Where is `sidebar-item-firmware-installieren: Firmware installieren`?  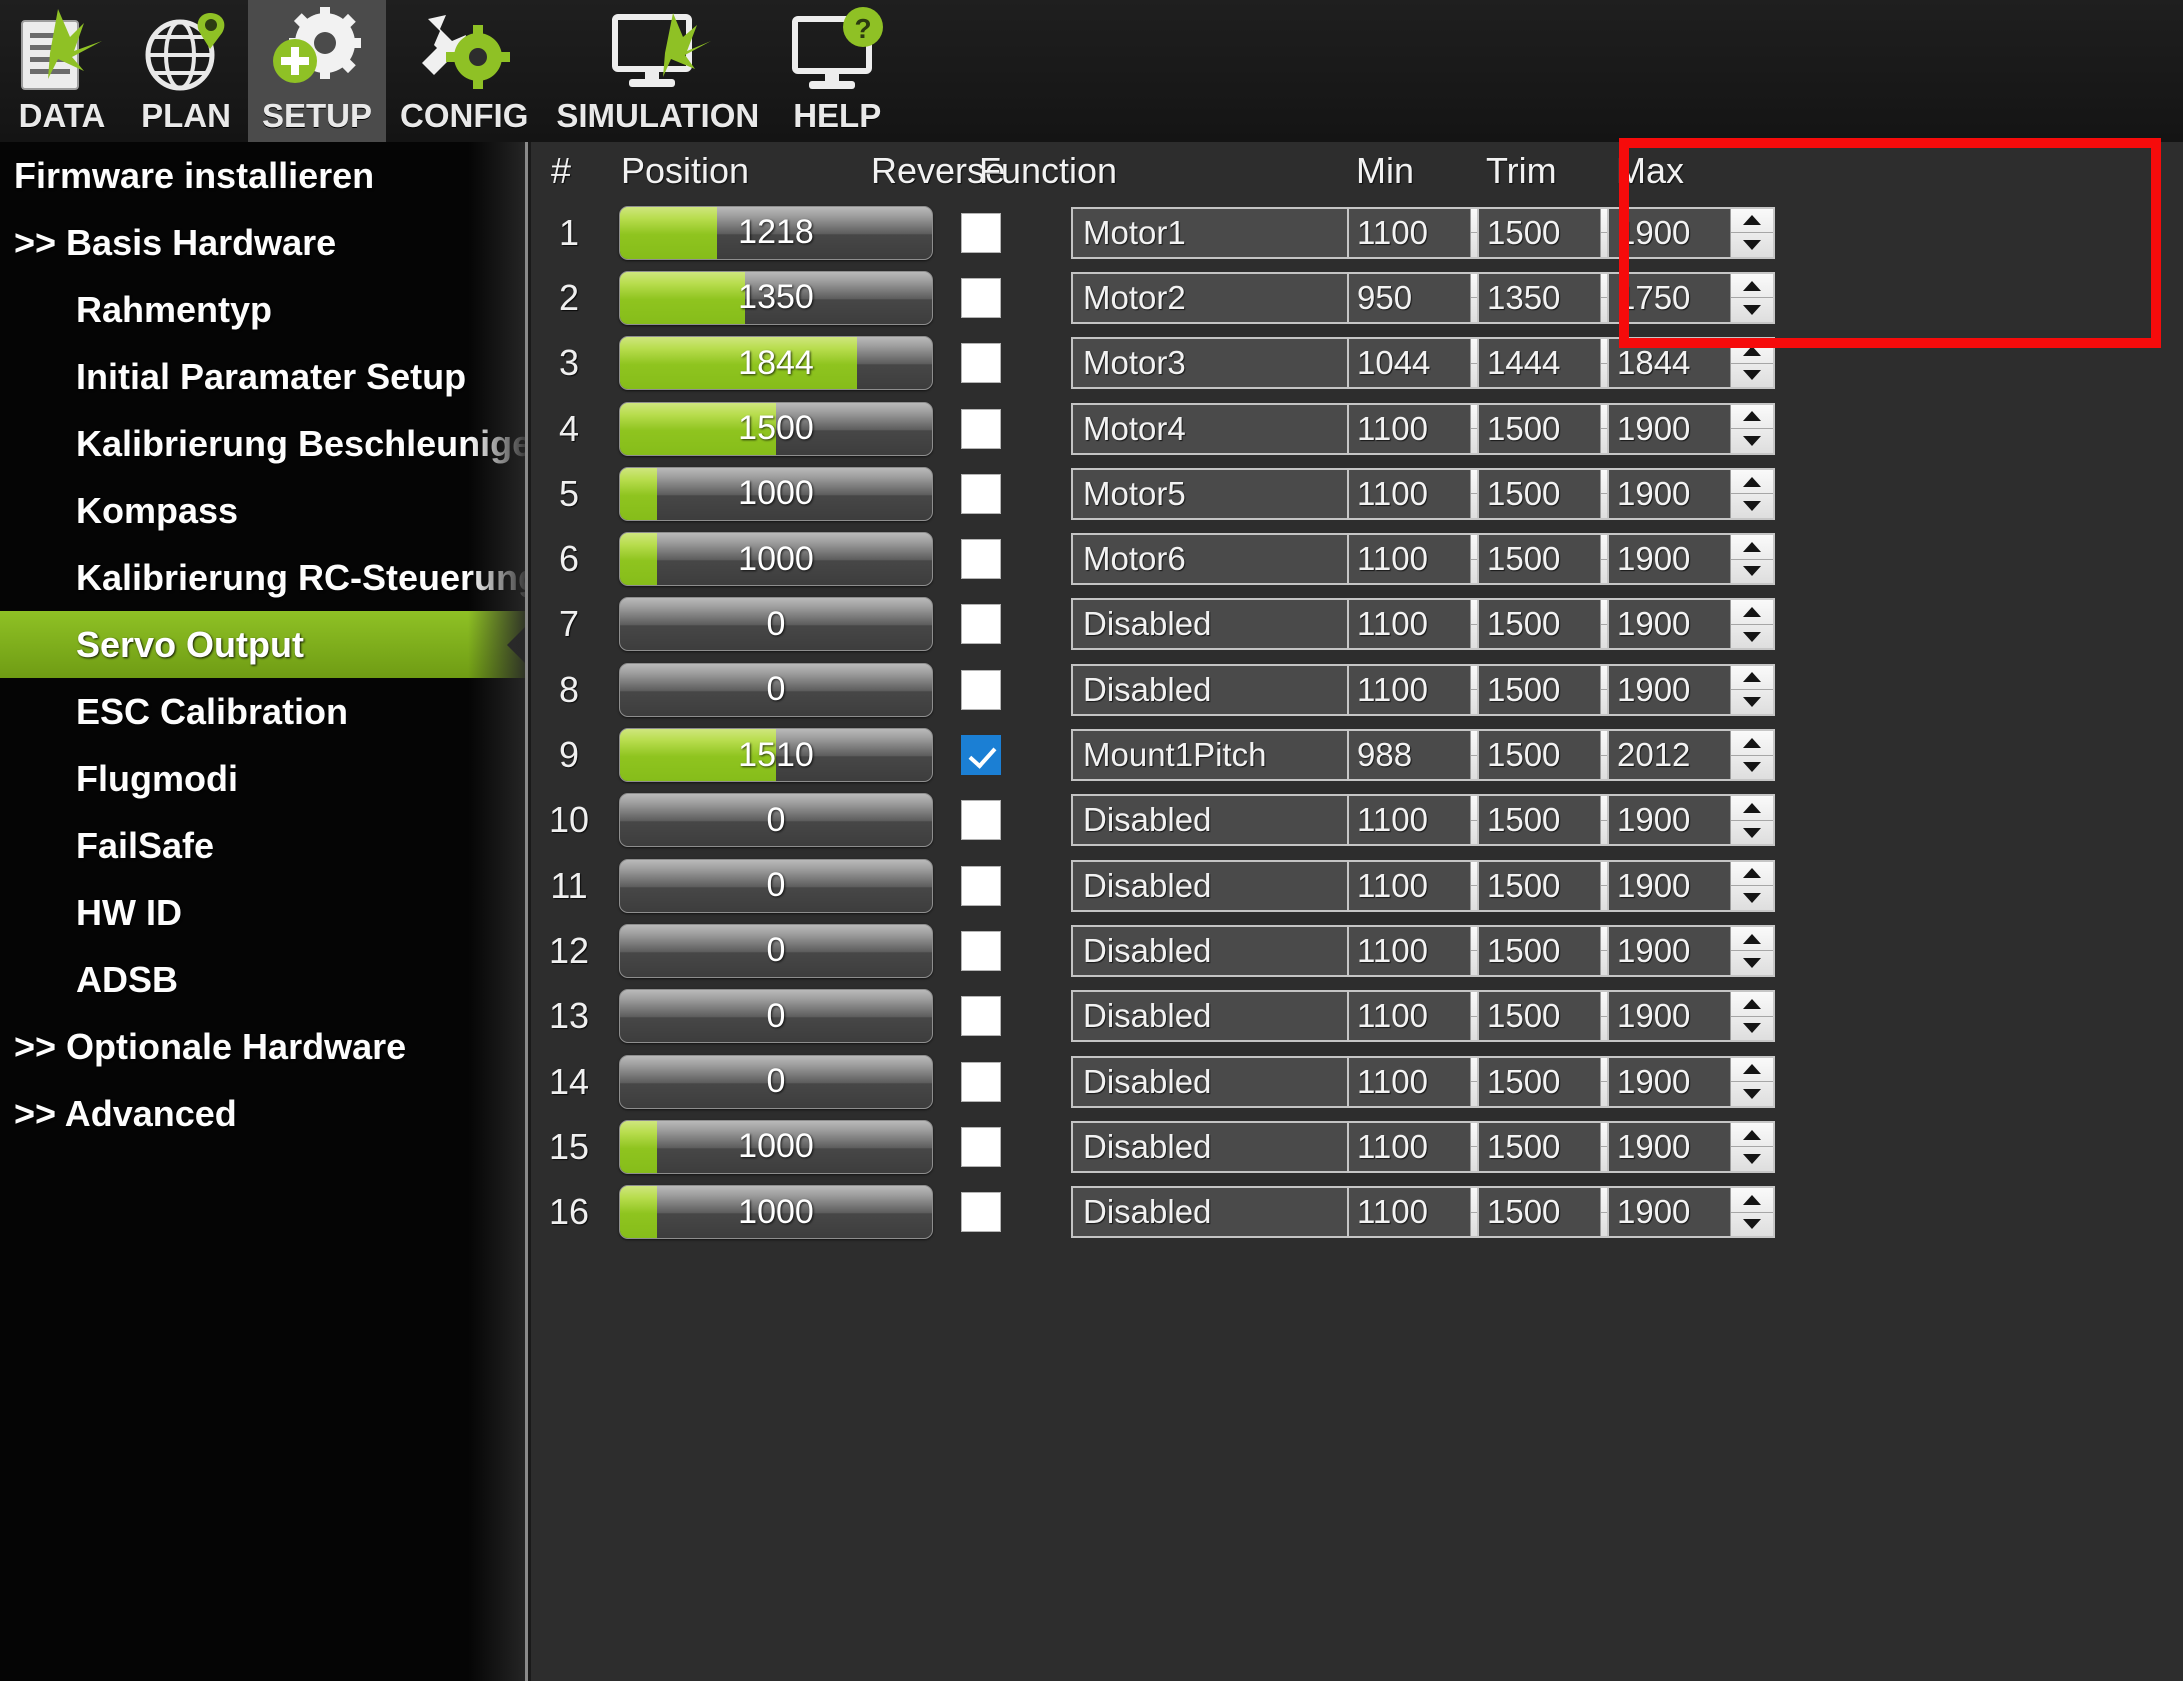
sidebar-item-firmware-installieren: Firmware installieren is located at coordinates (264, 175).